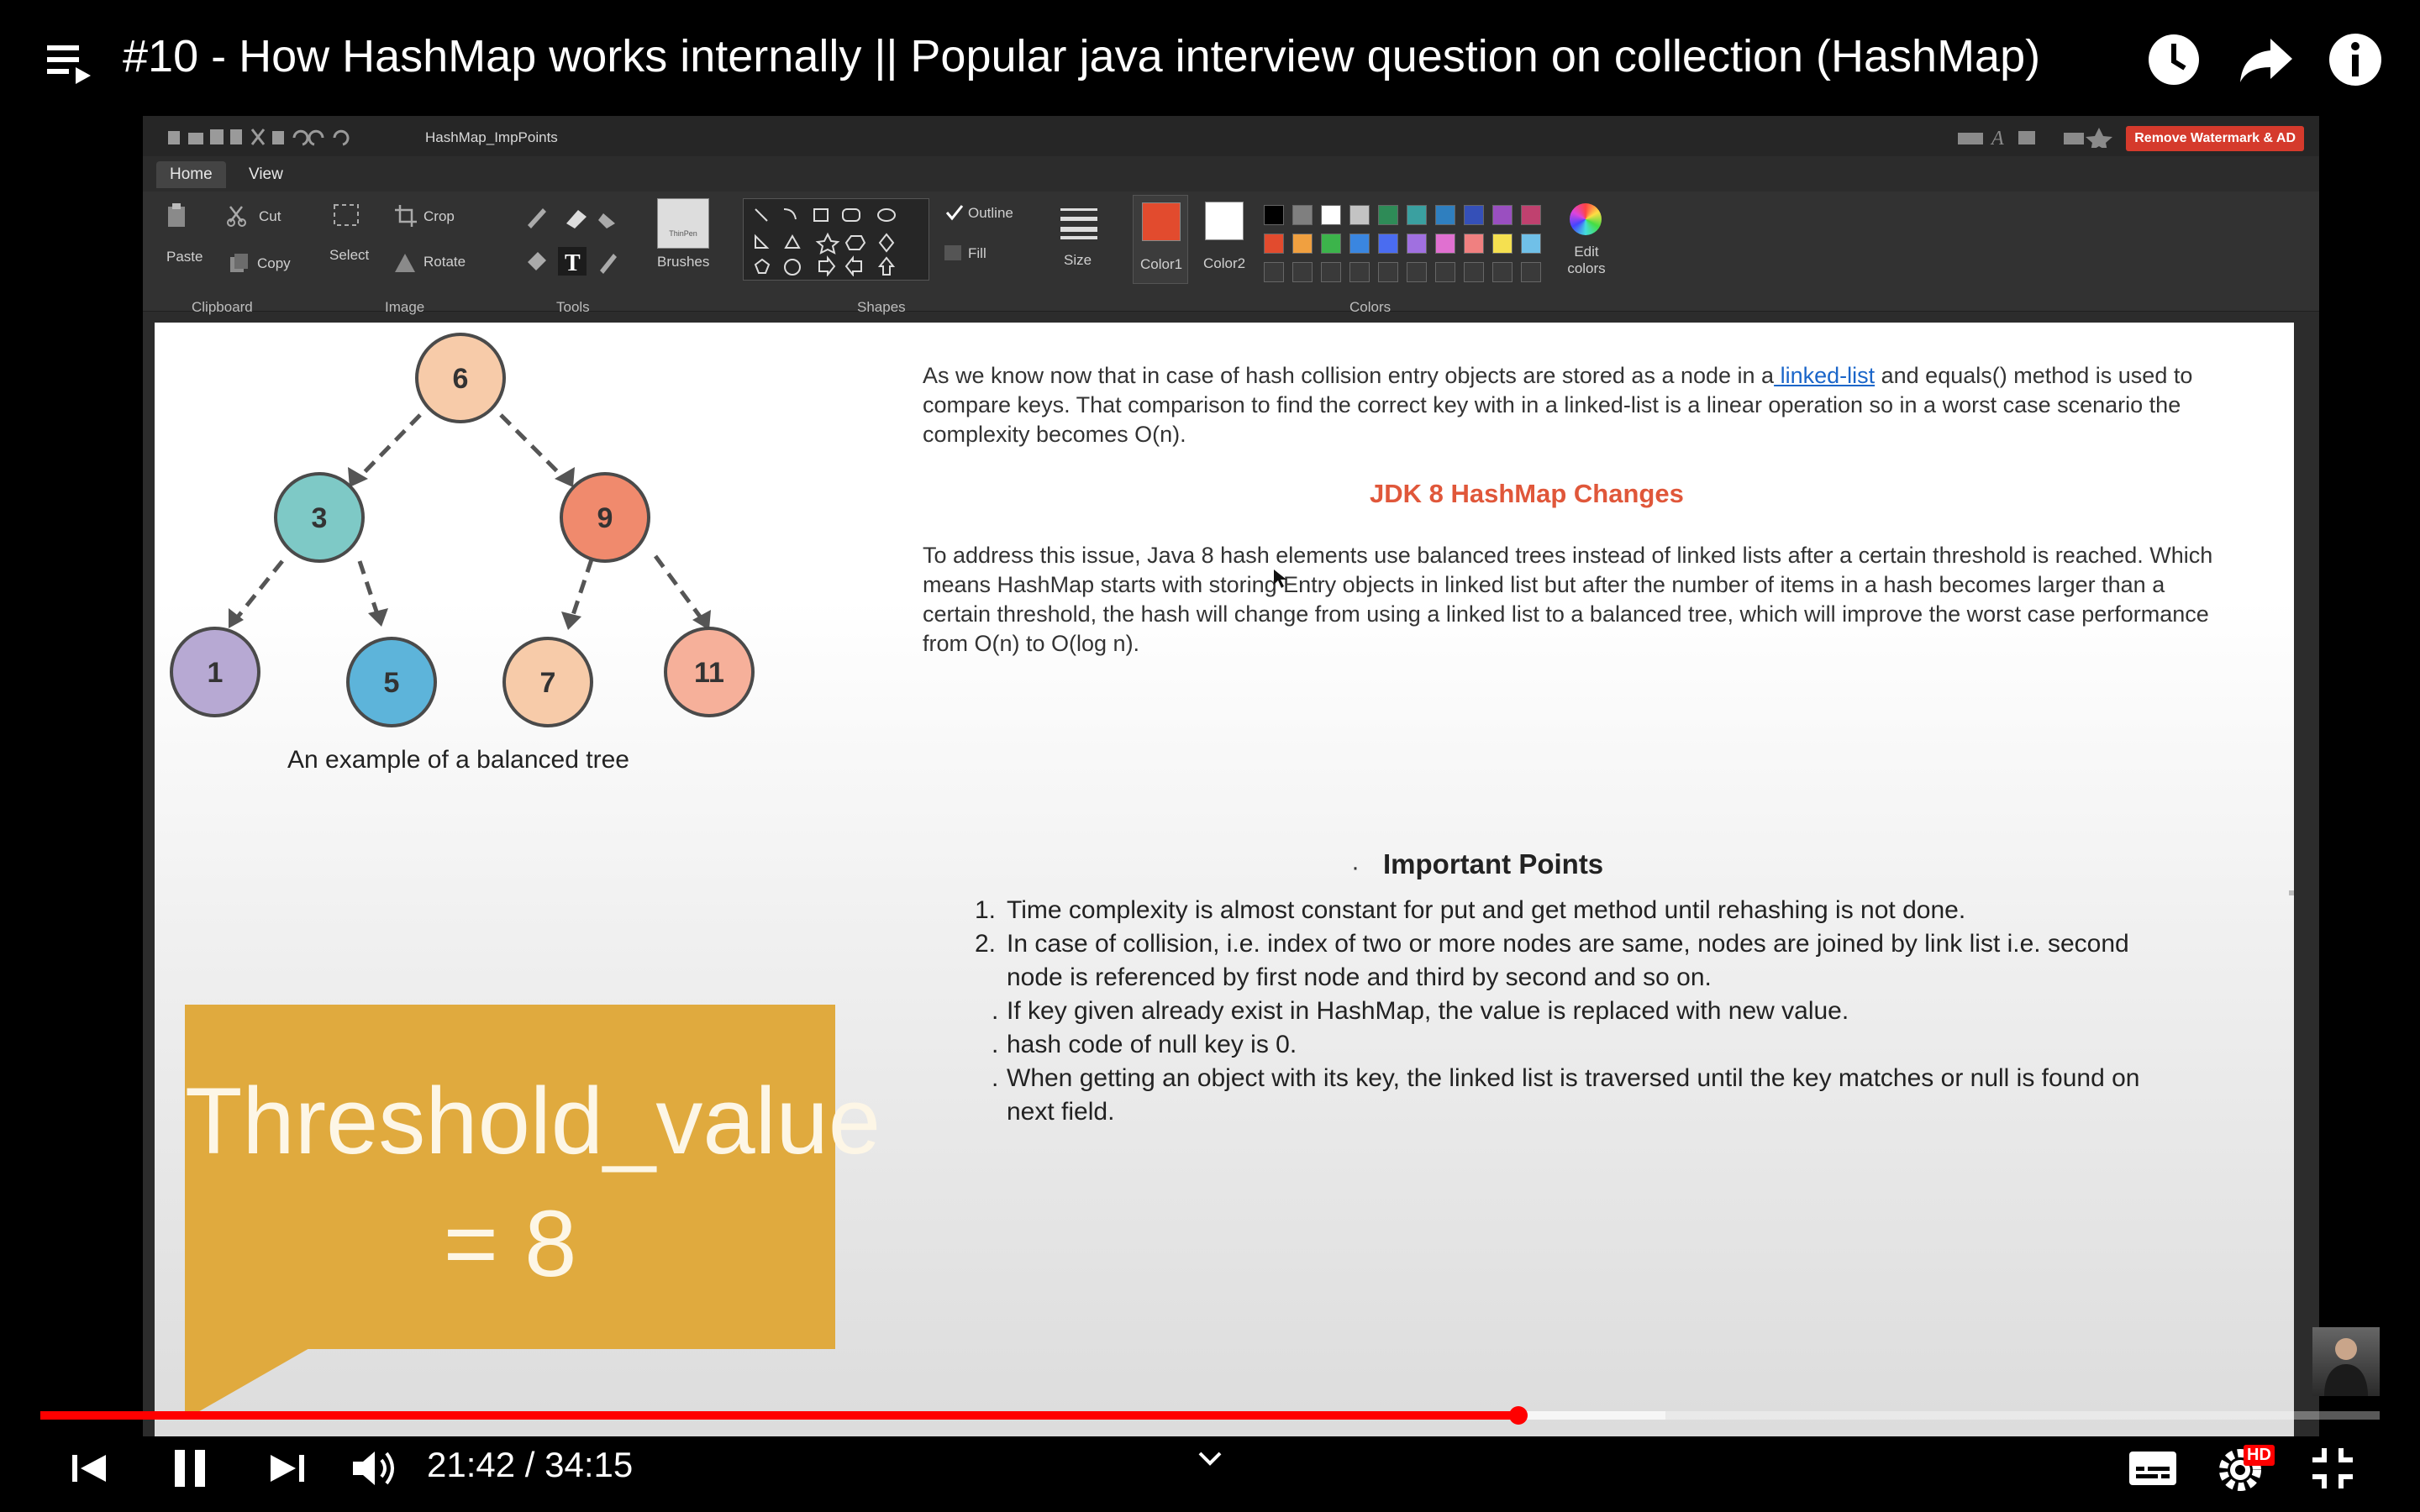 The width and height of the screenshot is (2420, 1512). I want to click on info-icon, so click(2355, 59).